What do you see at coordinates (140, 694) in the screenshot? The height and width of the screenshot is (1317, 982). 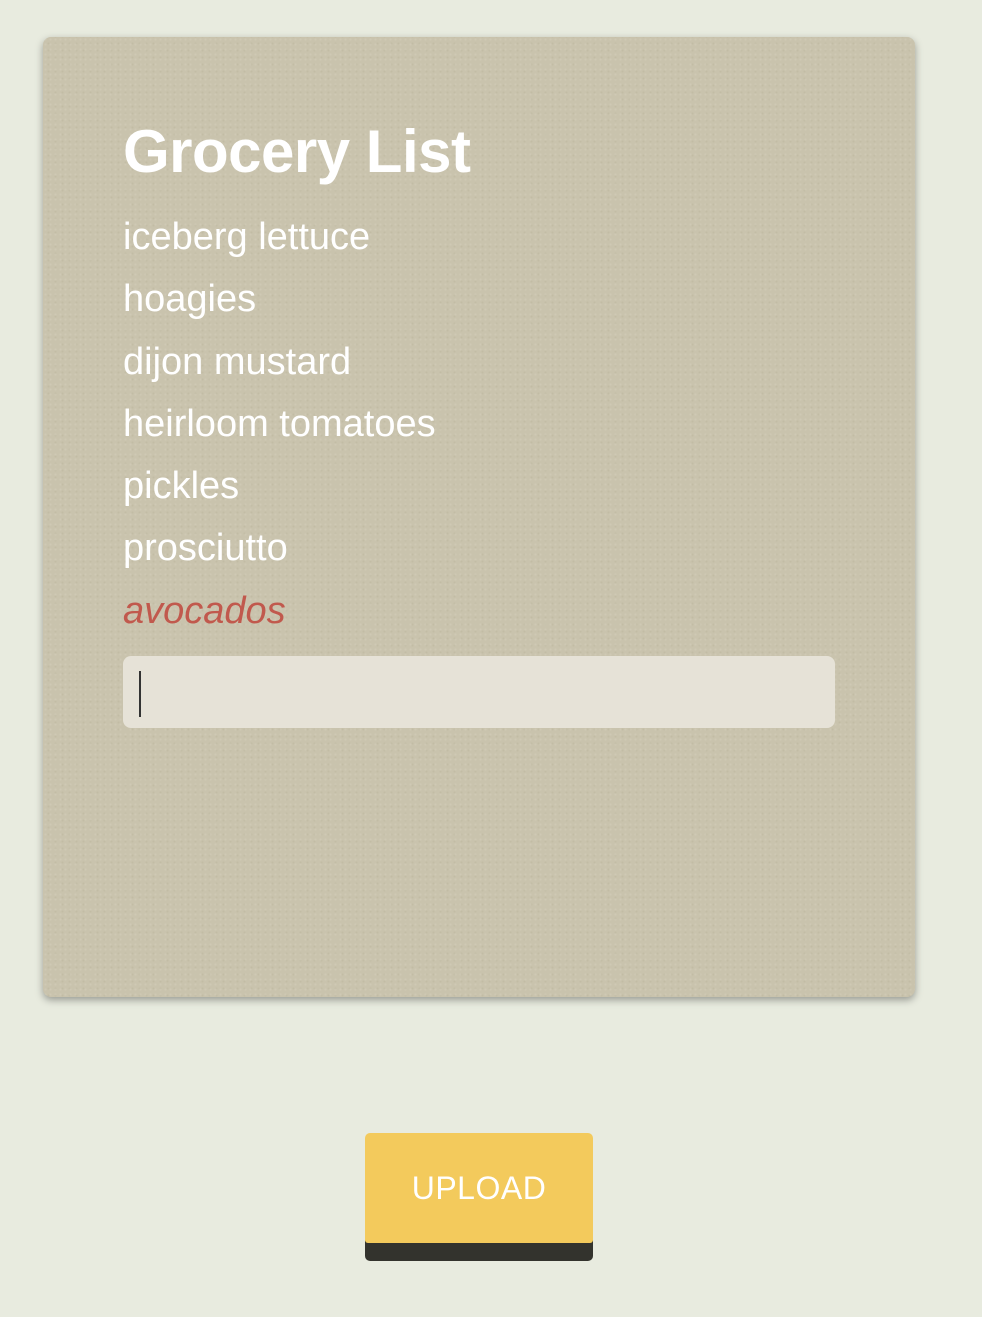 I see `text-caret` at bounding box center [140, 694].